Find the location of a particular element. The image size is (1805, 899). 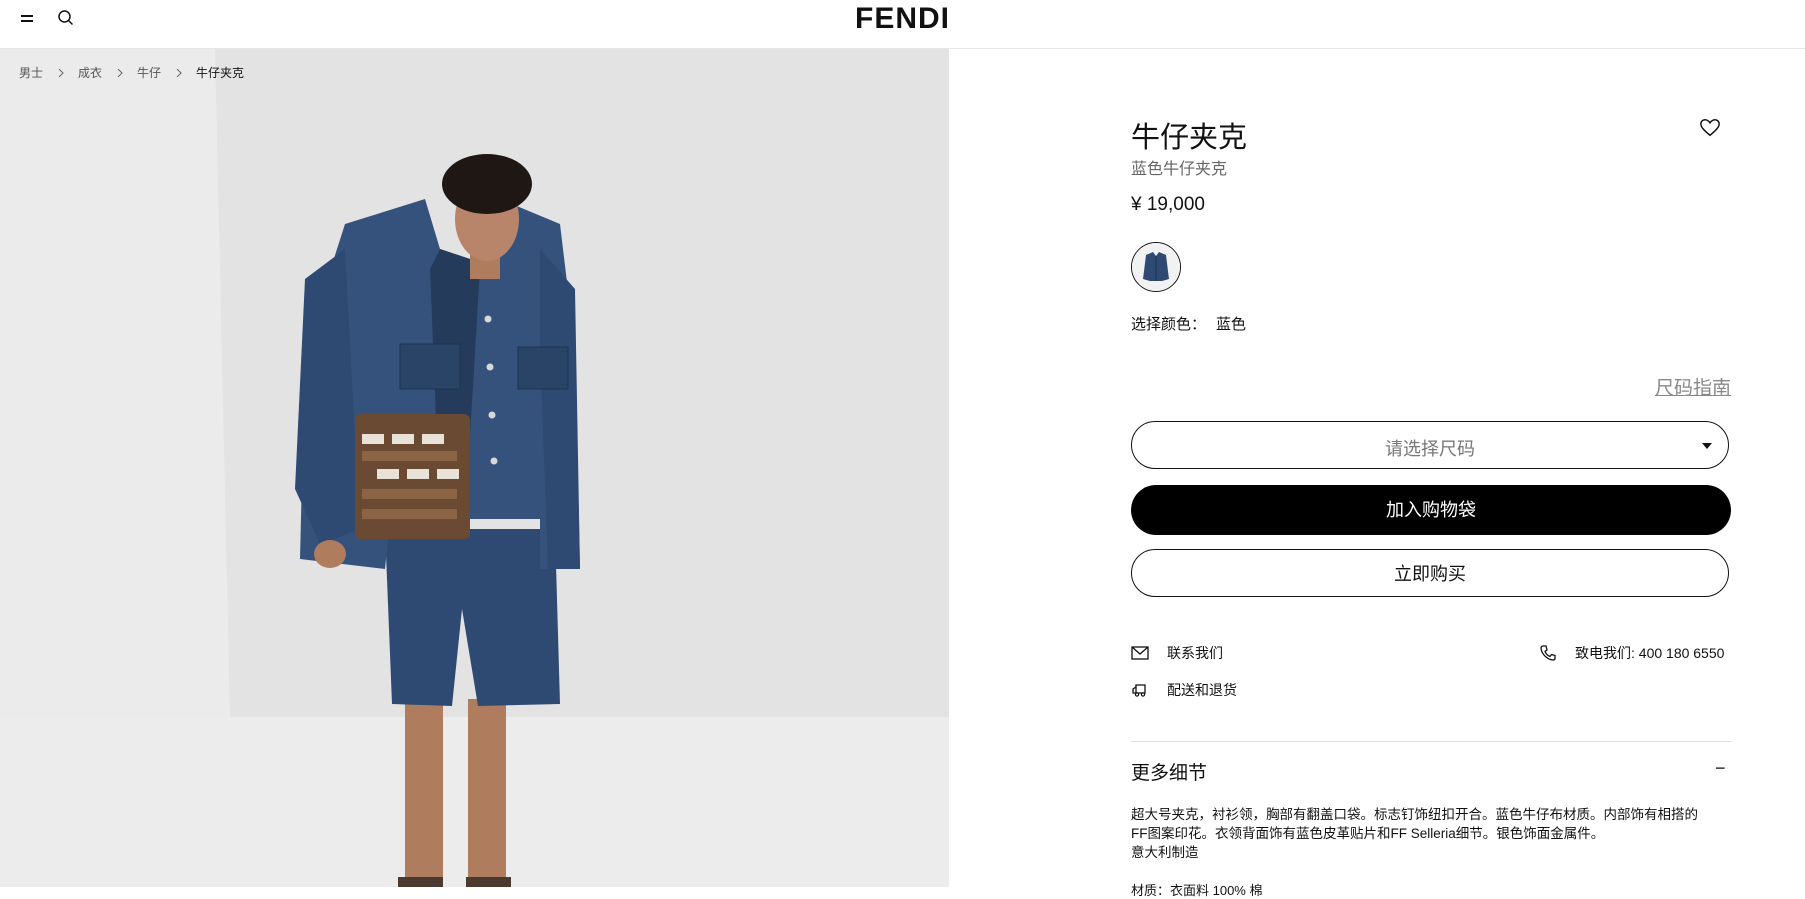

product-price: ¥ 19,000 is located at coordinates (1168, 204).